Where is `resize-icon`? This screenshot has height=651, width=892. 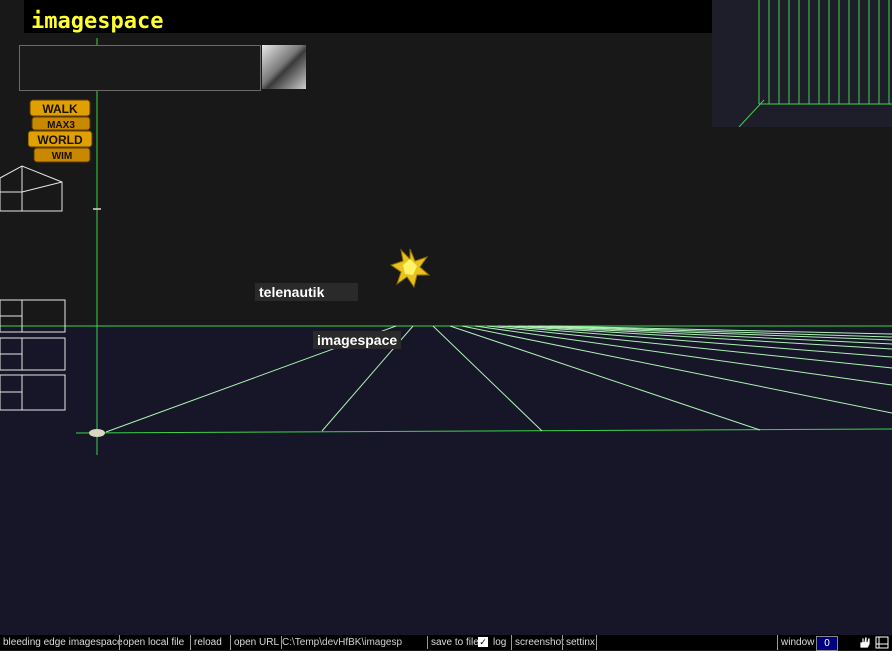
resize-icon is located at coordinates (882, 642).